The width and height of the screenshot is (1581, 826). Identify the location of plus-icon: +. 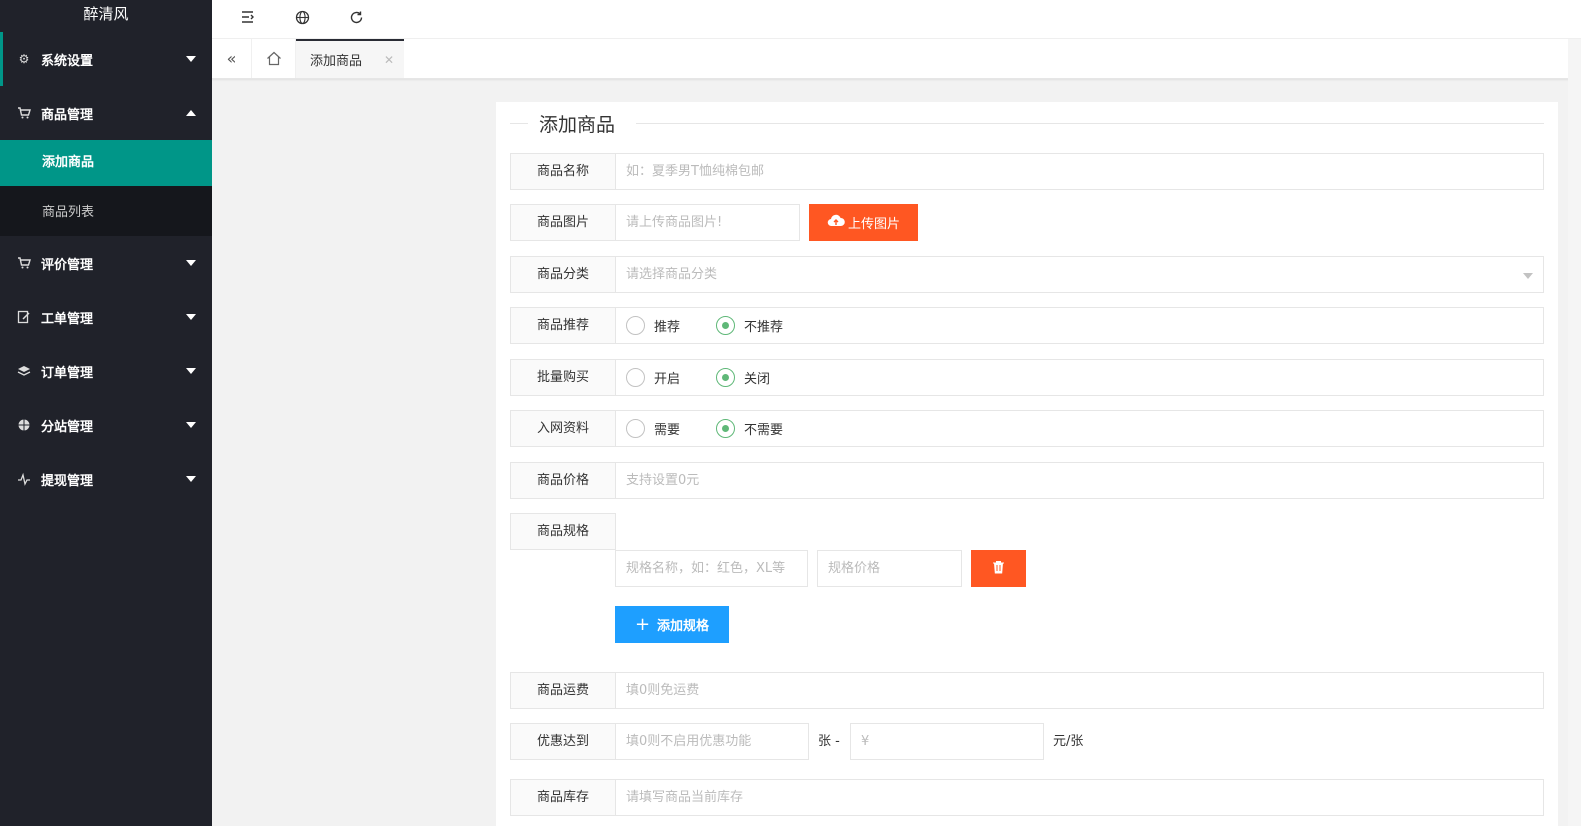
(642, 624).